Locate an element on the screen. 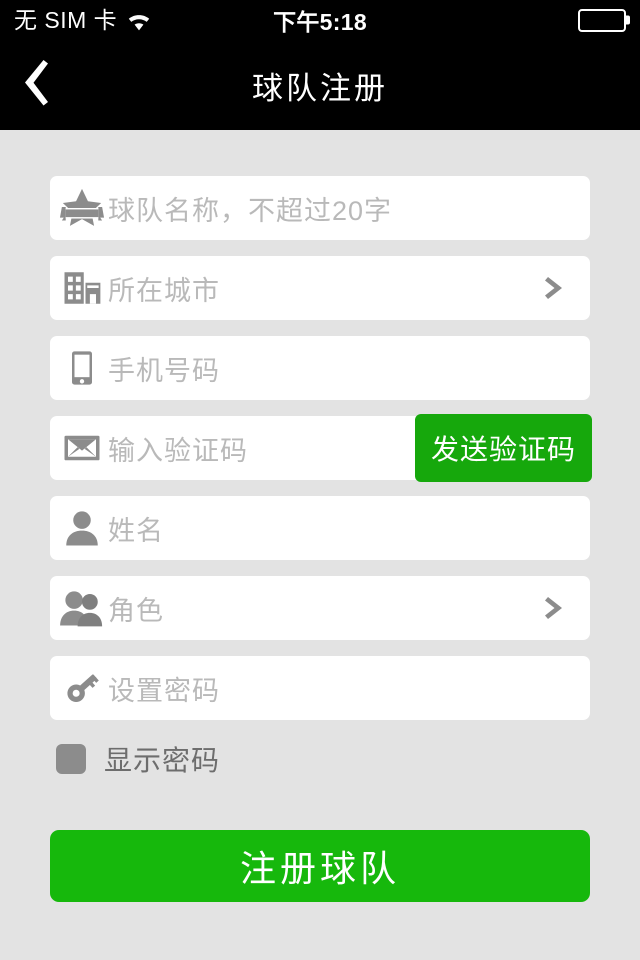  status-bar-left: 无 SIM 卡 is located at coordinates (83, 19).